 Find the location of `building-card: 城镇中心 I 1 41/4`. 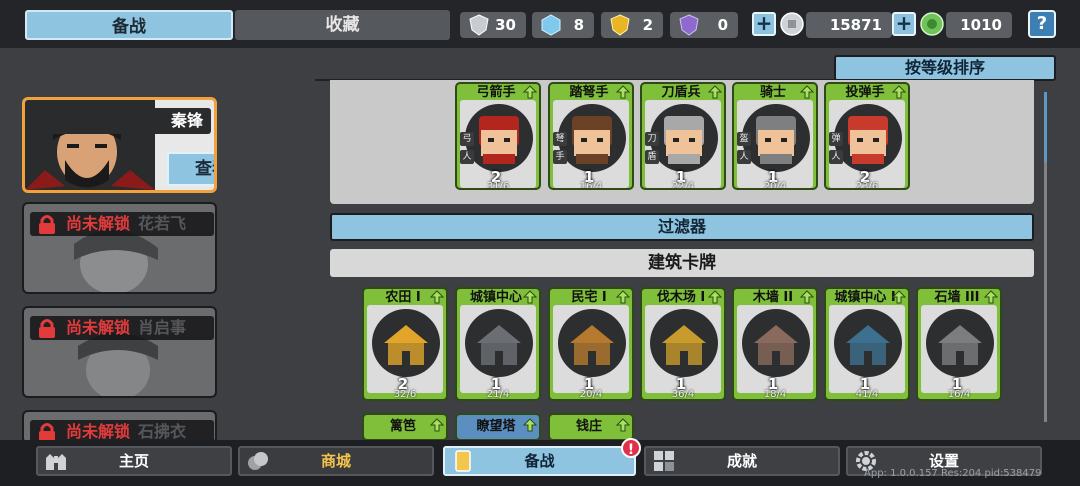

building-card: 城镇中心 I 1 41/4 is located at coordinates (867, 344).